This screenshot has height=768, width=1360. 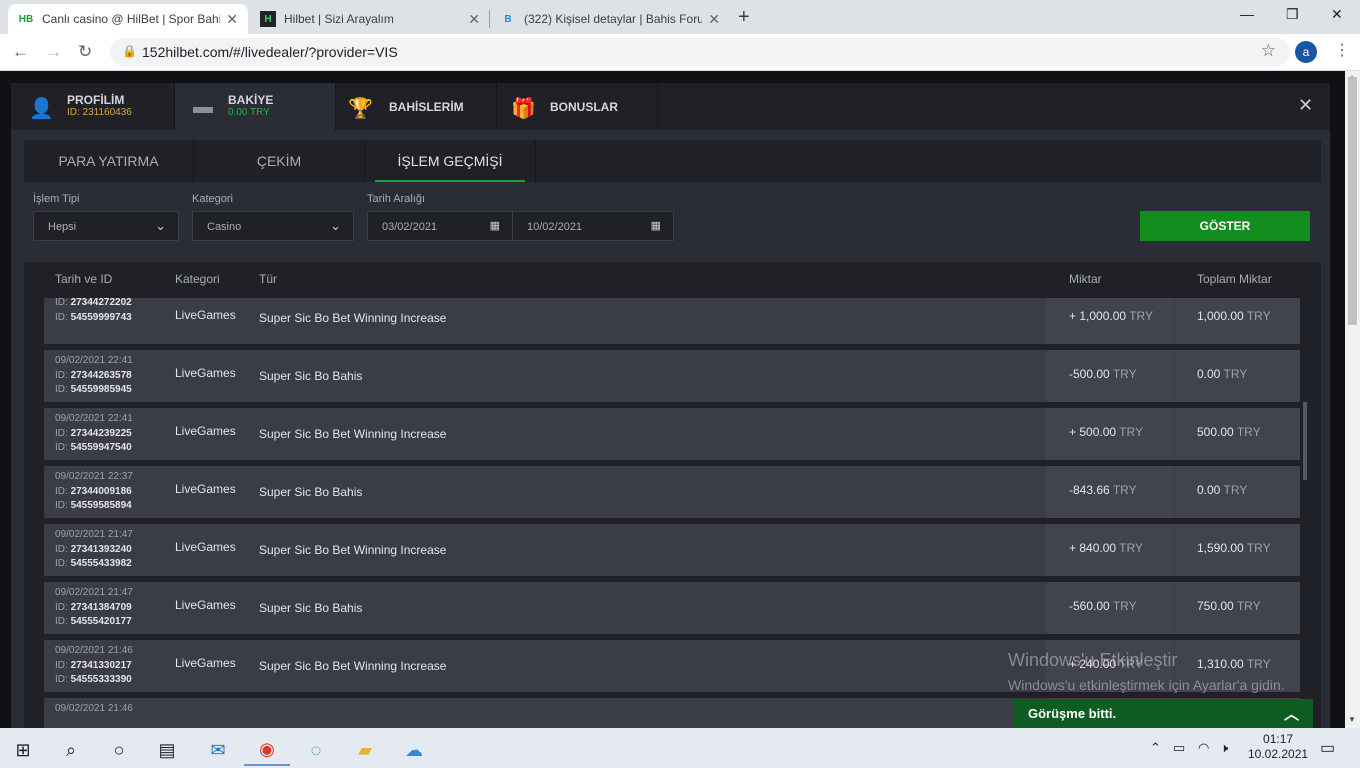 I want to click on reload-icon: ↻, so click(x=85, y=52).